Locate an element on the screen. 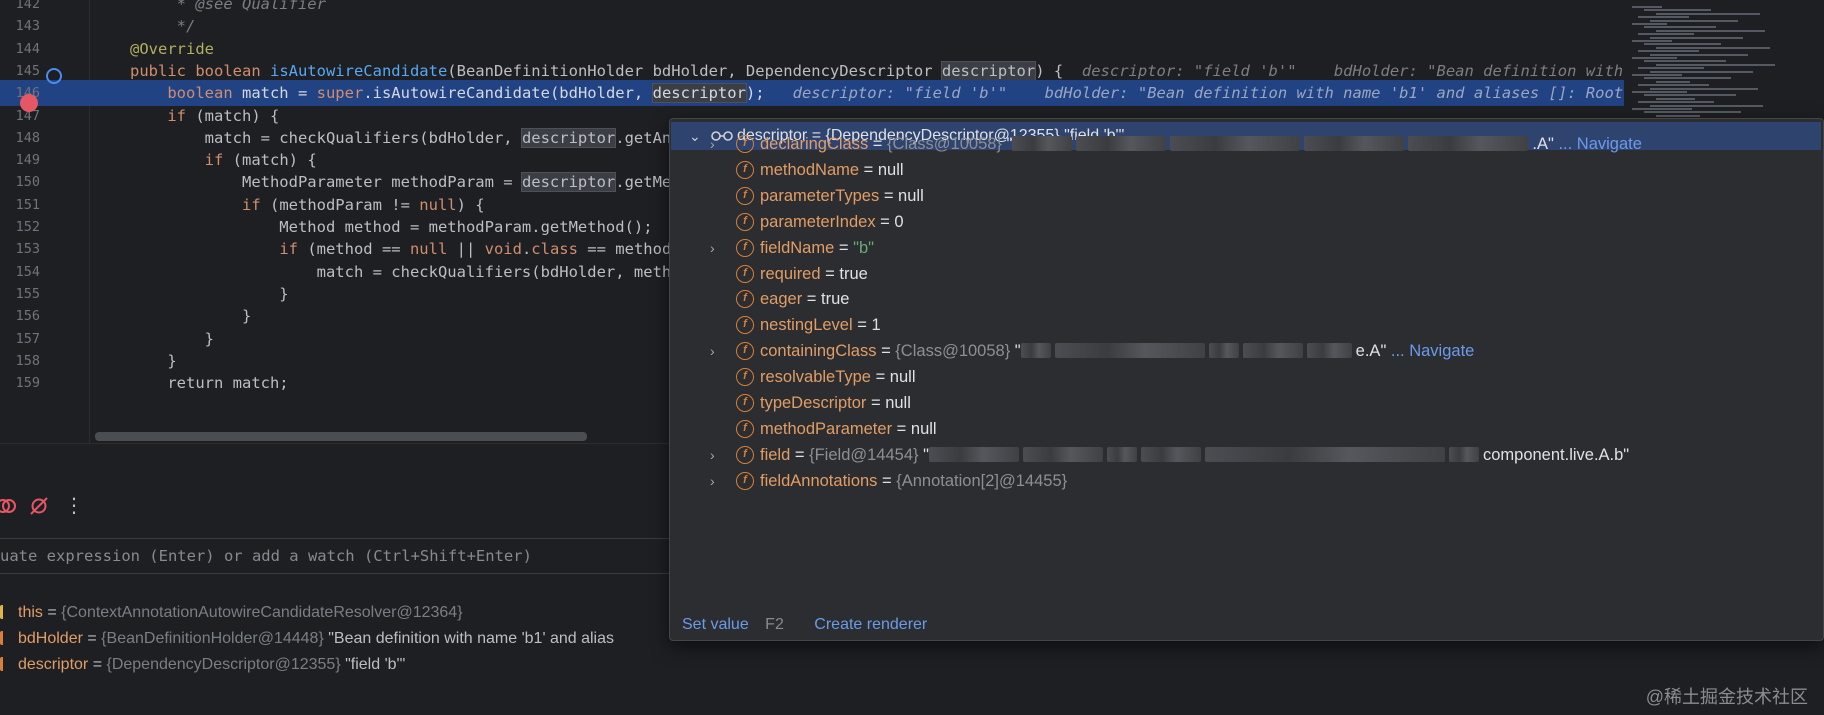  variable-name: descriptor is located at coordinates (53, 664).